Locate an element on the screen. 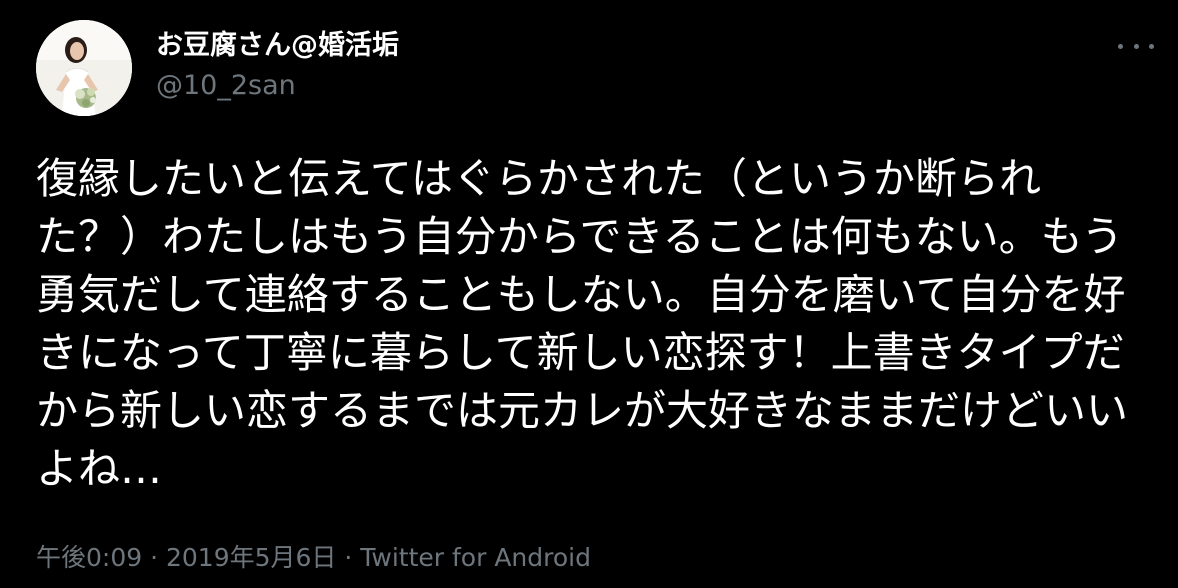 The image size is (1178, 588). avatar is located at coordinates (84, 68).